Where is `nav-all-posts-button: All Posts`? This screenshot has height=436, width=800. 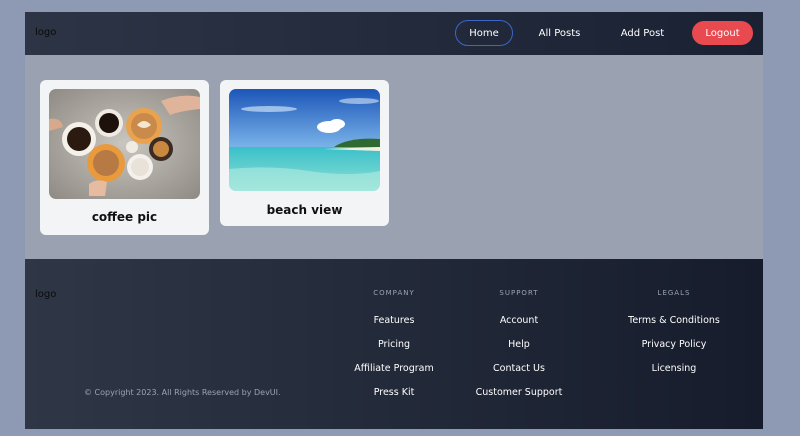 nav-all-posts-button: All Posts is located at coordinates (559, 33).